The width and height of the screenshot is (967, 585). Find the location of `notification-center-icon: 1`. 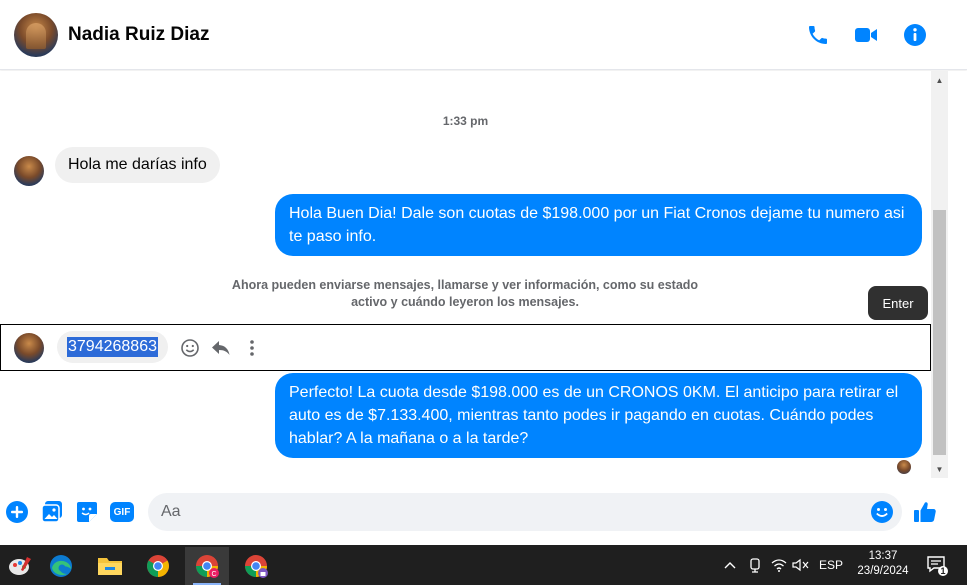

notification-center-icon: 1 is located at coordinates (937, 565).